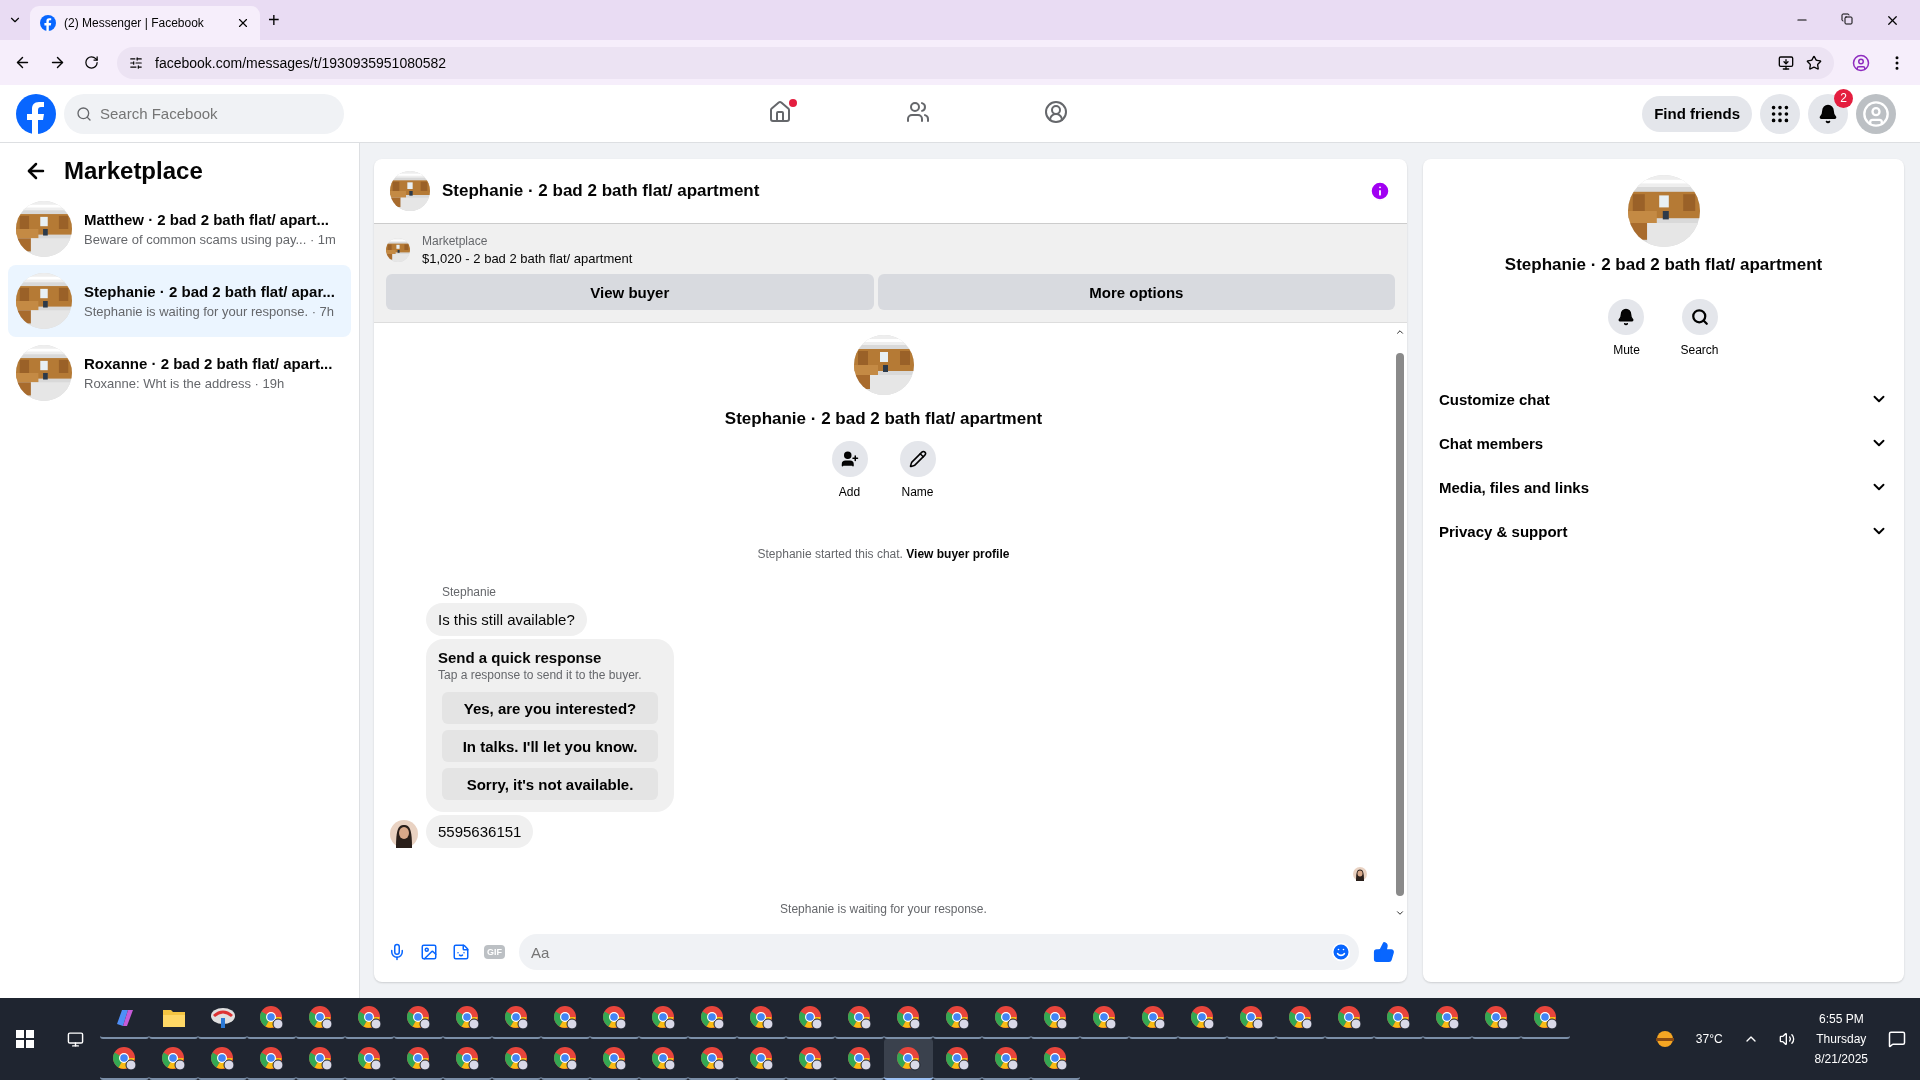 This screenshot has width=1920, height=1080. I want to click on app-icon, so click(222, 1017).